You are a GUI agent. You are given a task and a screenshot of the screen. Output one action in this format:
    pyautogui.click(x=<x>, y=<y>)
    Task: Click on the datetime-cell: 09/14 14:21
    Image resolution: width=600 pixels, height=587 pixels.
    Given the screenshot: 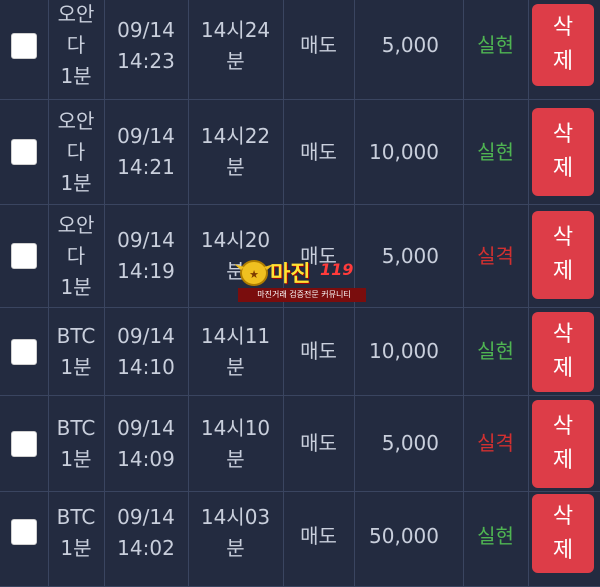 What is the action you would take?
    pyautogui.click(x=146, y=151)
    